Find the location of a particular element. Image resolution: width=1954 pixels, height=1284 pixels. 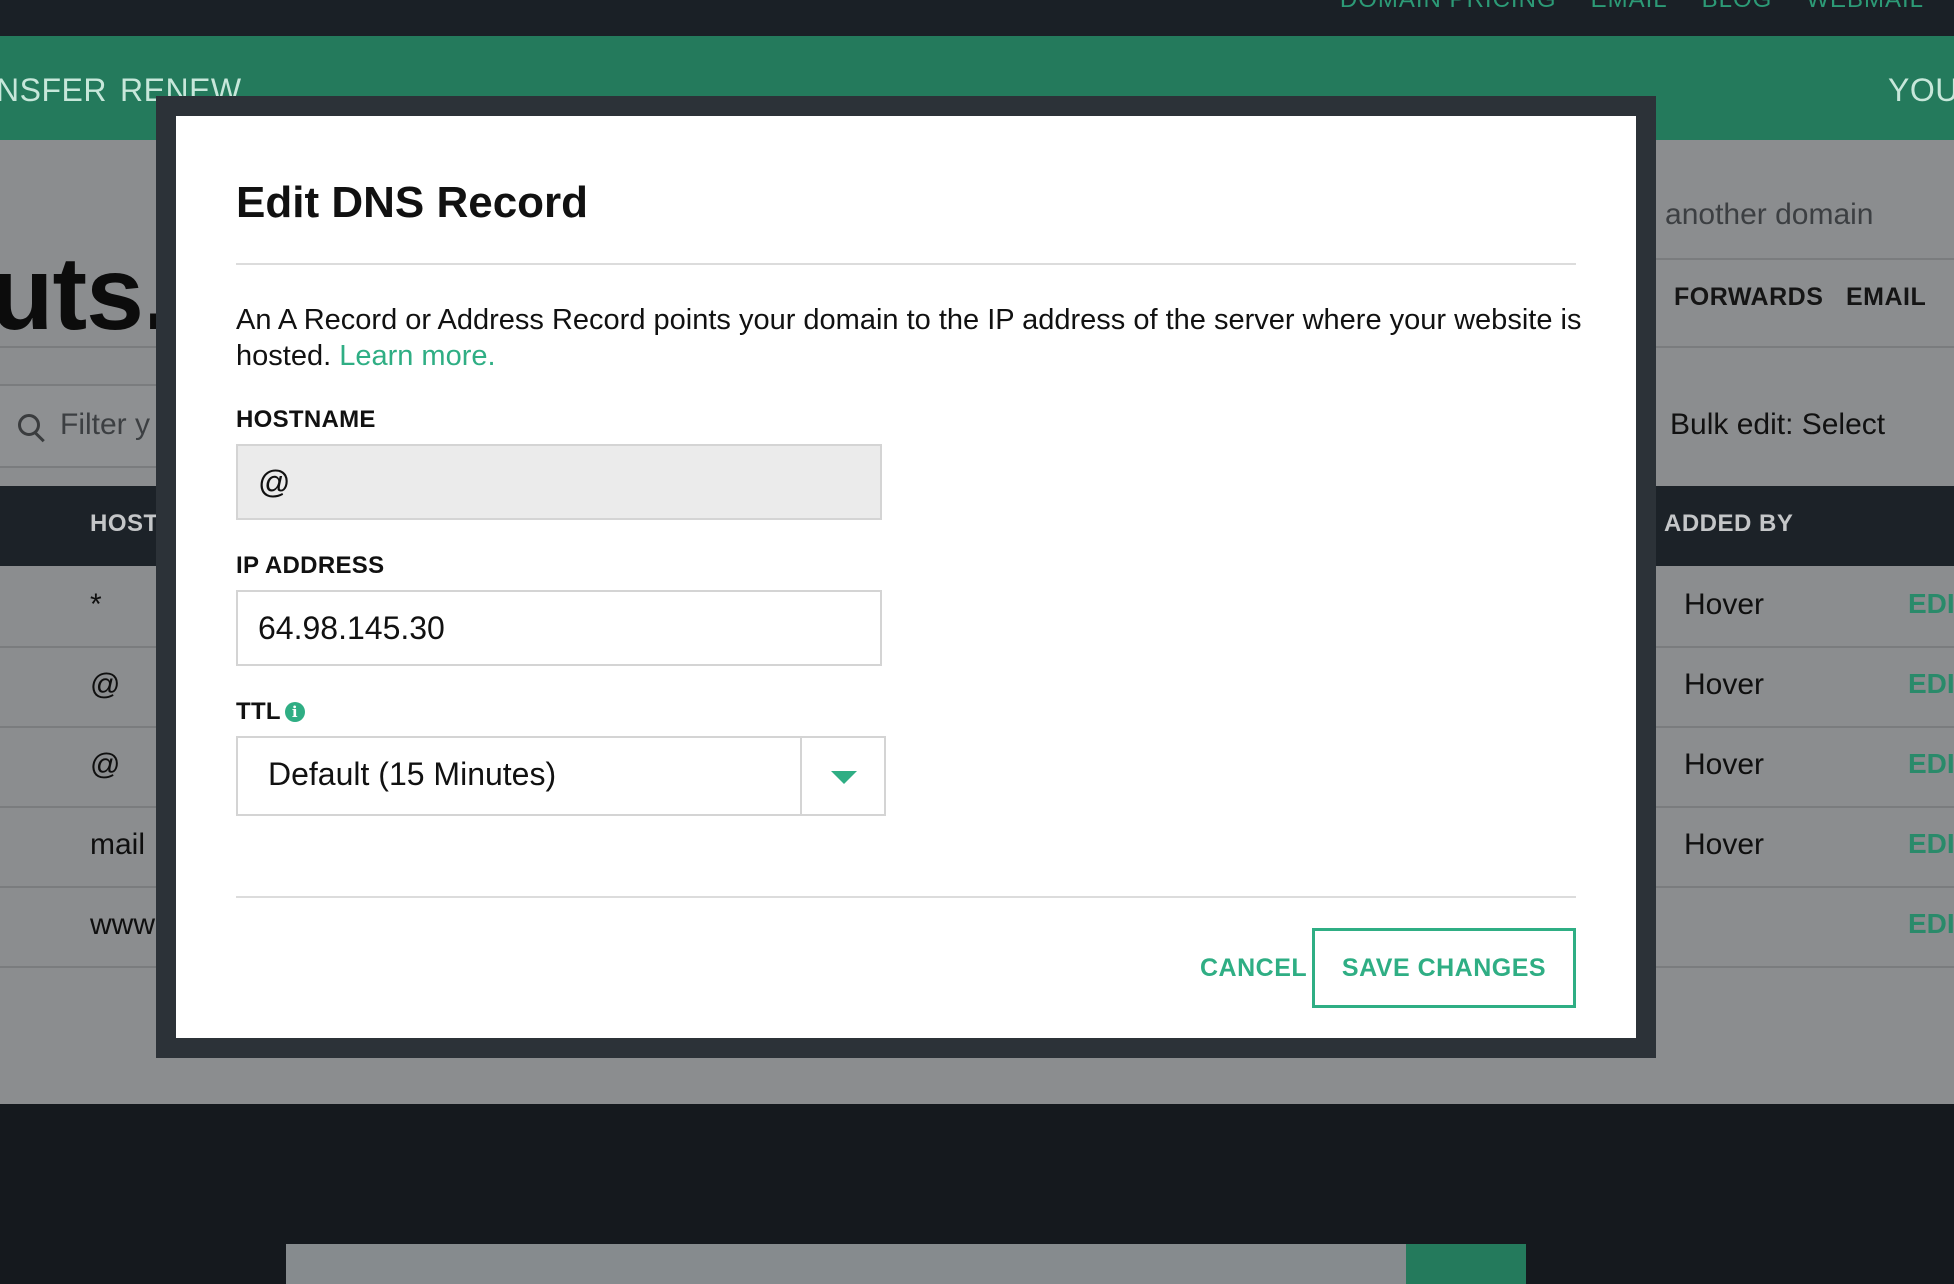

nav-item-transfer: NSFER is located at coordinates (53, 90).